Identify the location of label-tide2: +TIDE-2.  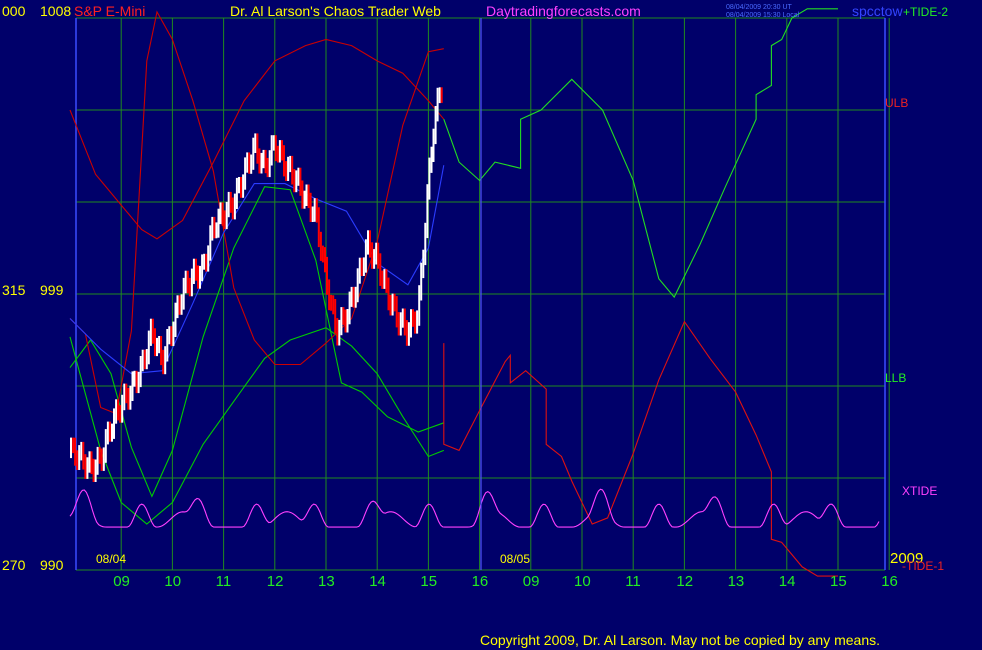
(925, 12).